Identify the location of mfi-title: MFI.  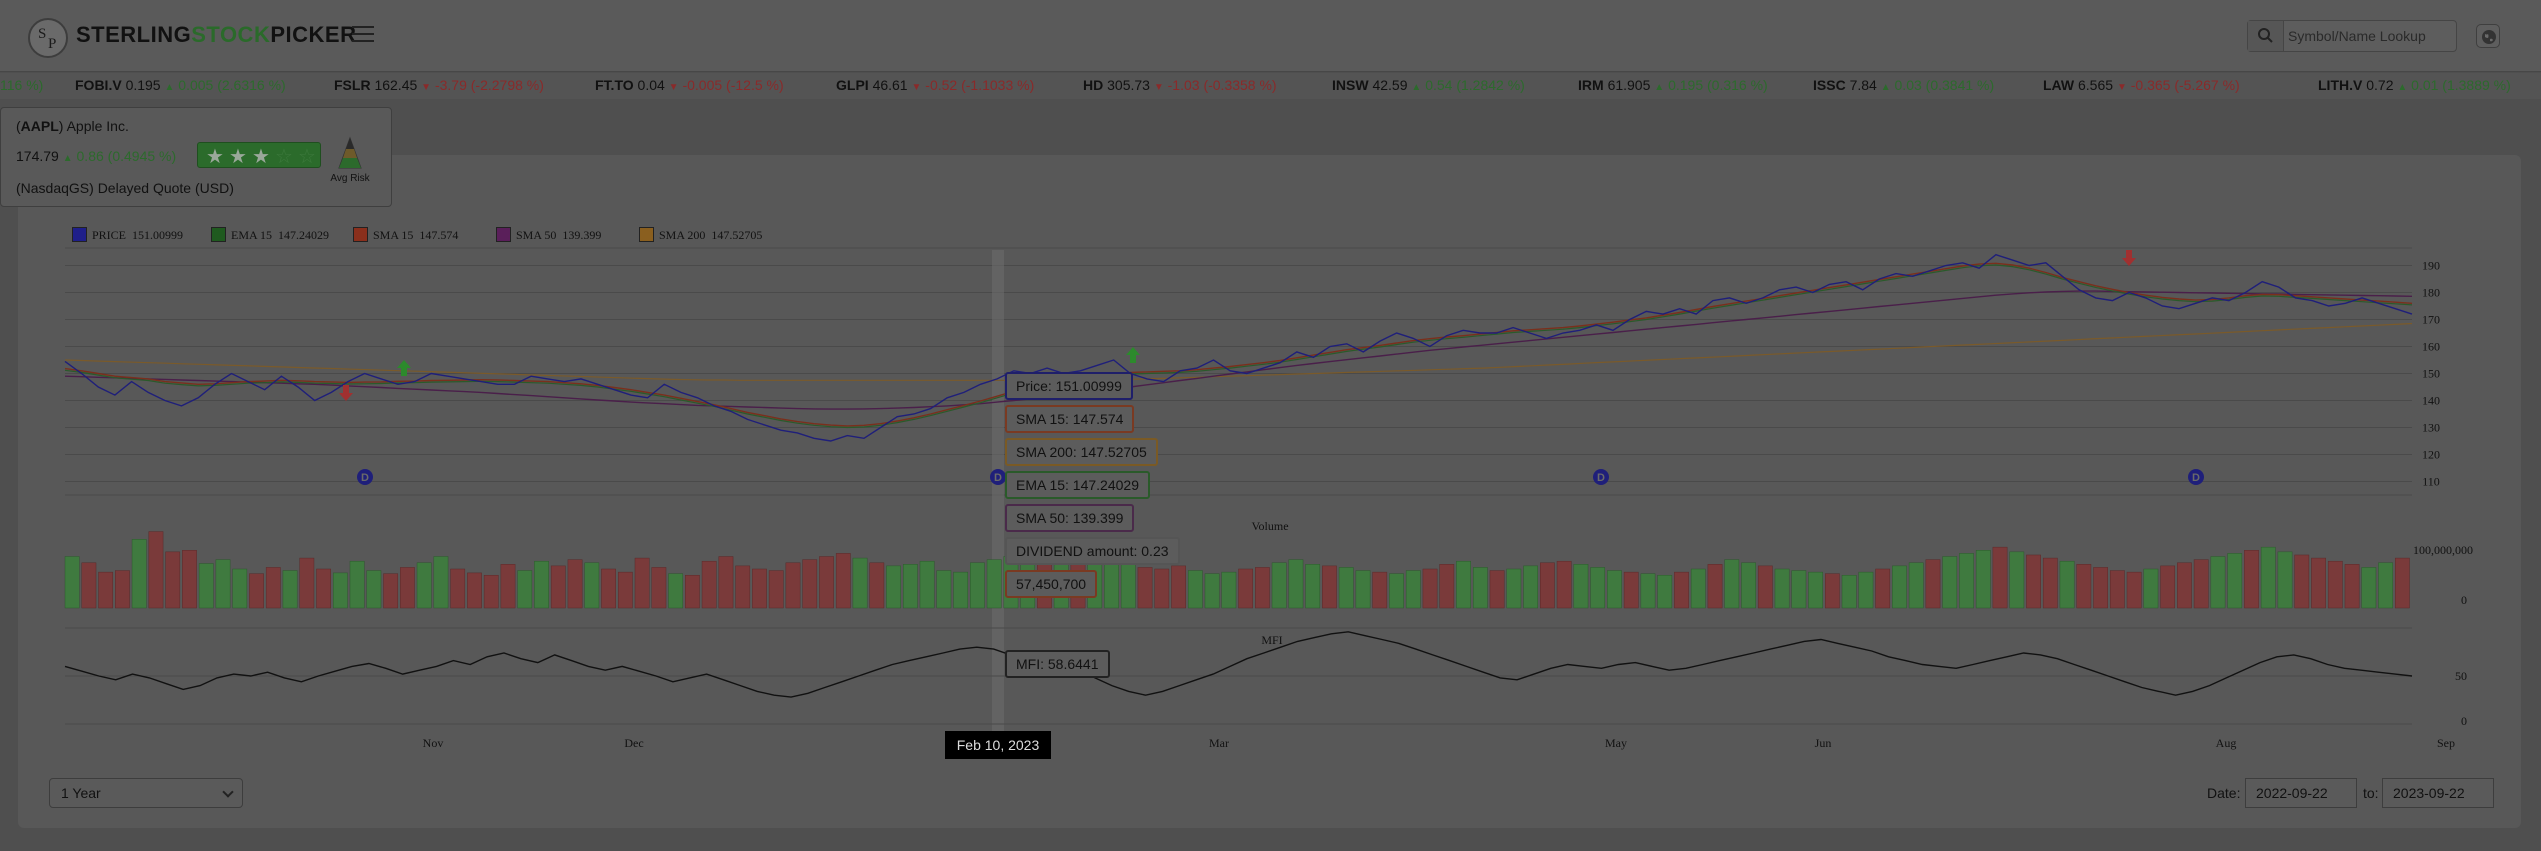
(1271, 640).